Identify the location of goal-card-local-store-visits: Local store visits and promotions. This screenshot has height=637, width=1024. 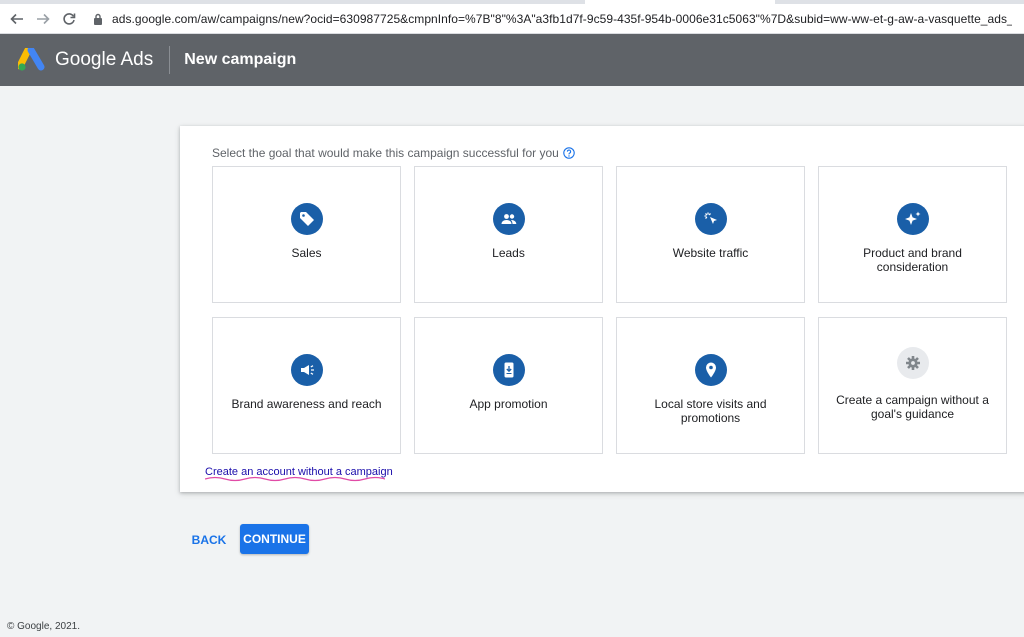
(710, 385).